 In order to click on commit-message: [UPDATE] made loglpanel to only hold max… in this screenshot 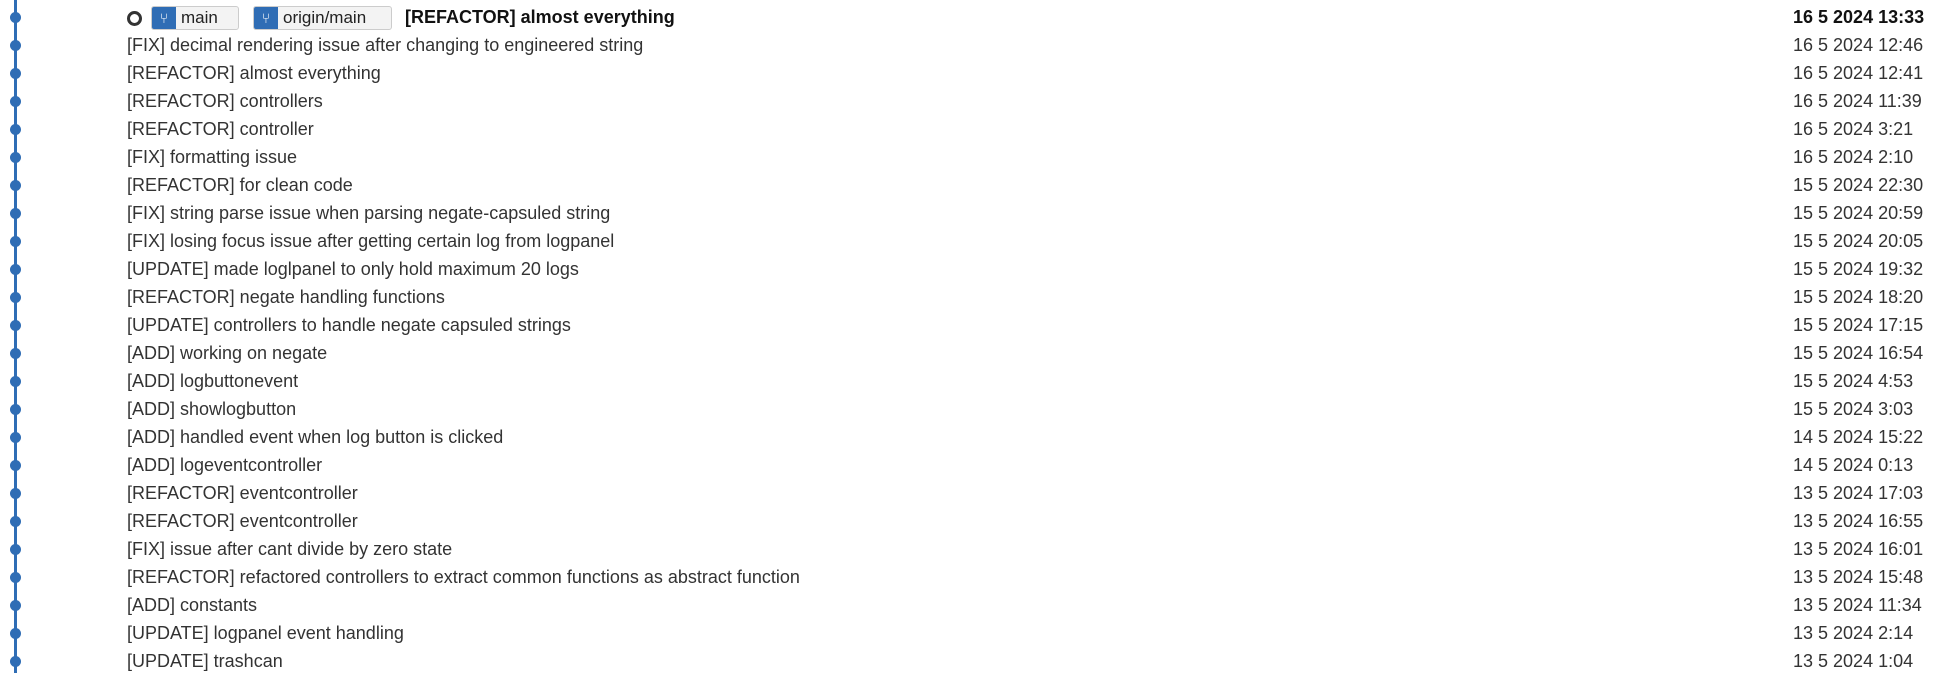, I will do `click(353, 269)`.